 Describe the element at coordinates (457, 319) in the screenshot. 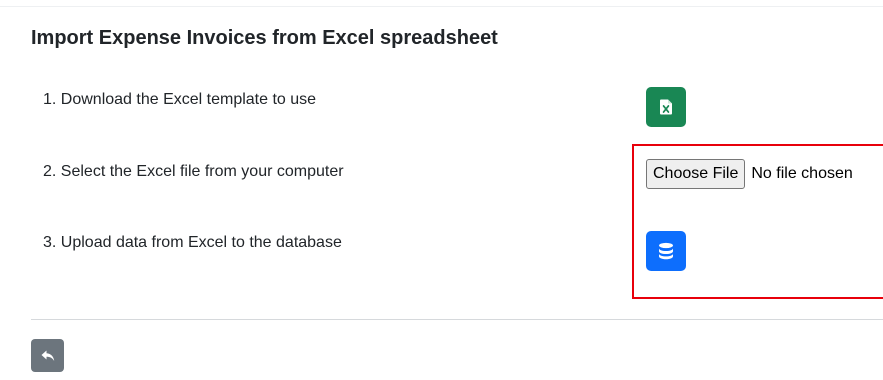

I see `bottom-divider` at that location.